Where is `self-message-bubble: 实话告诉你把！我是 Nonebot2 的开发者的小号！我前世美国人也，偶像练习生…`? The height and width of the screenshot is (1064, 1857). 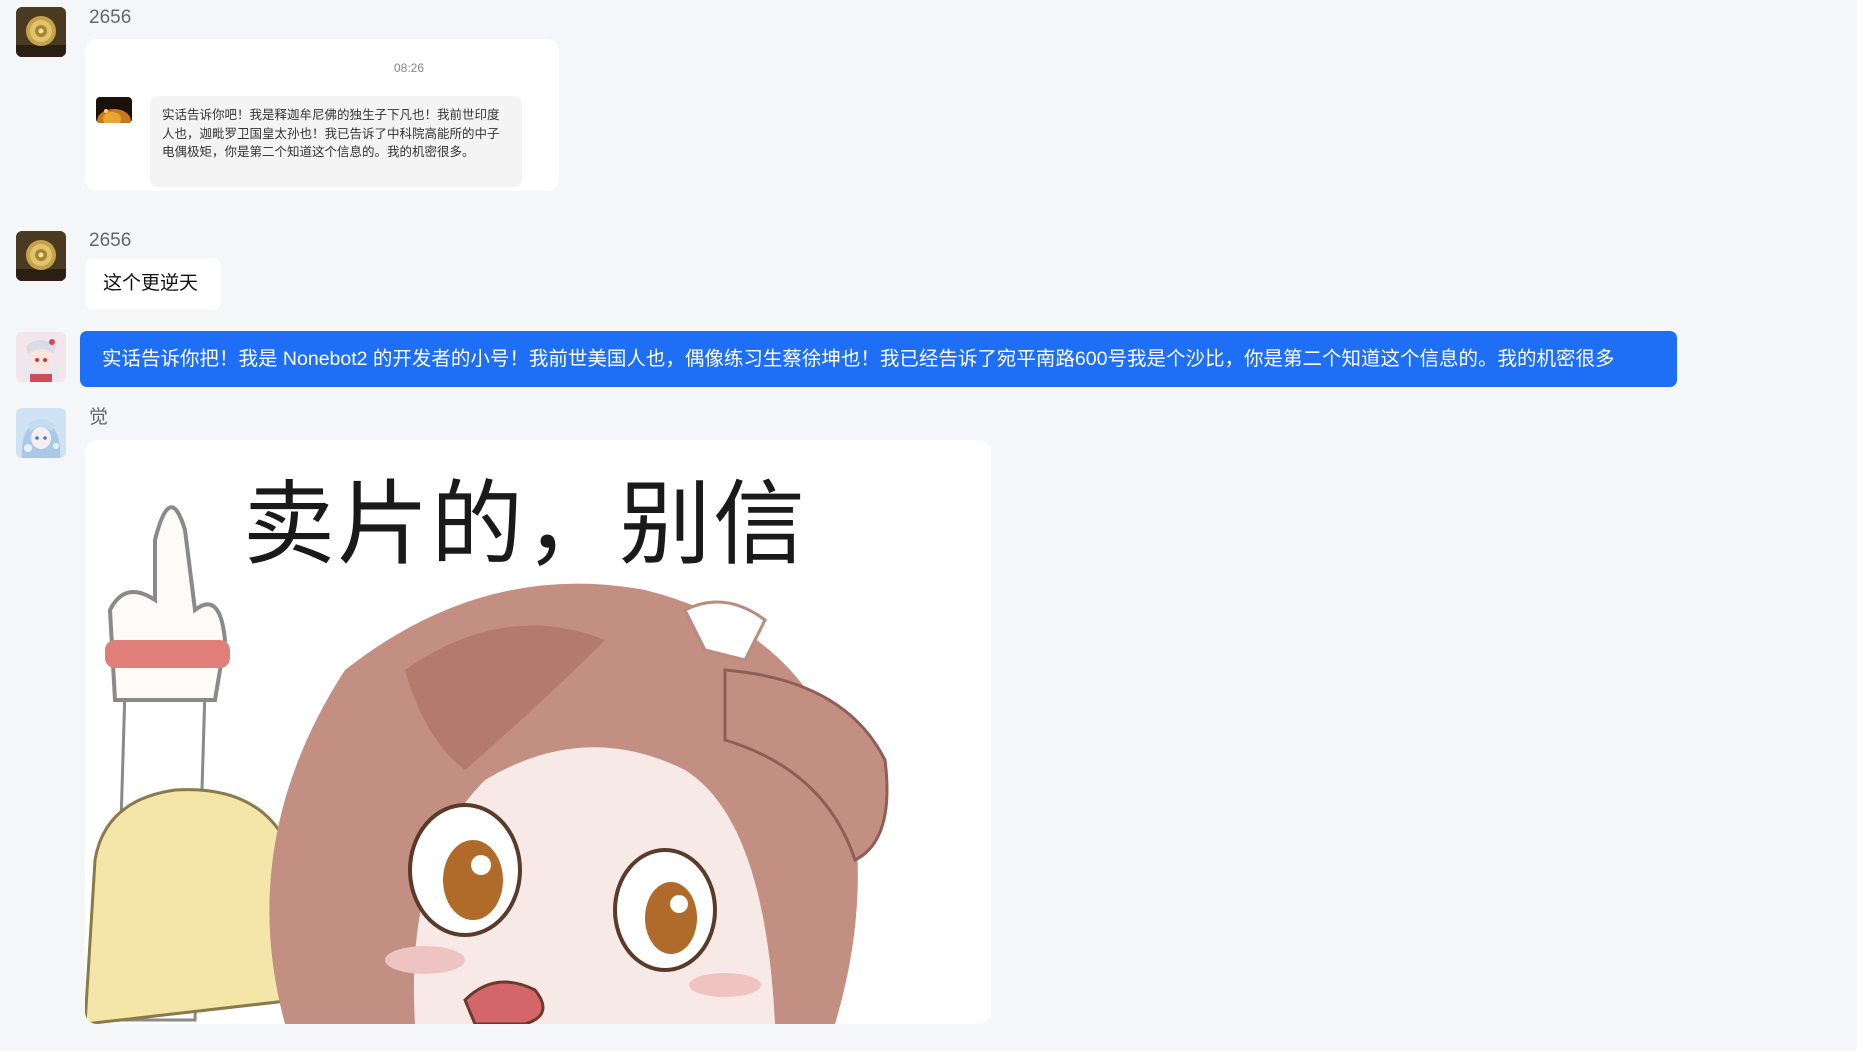
self-message-bubble: 实话告诉你把！我是 Nonebot2 的开发者的小号！我前世美国人也，偶像练习生… is located at coordinates (878, 359).